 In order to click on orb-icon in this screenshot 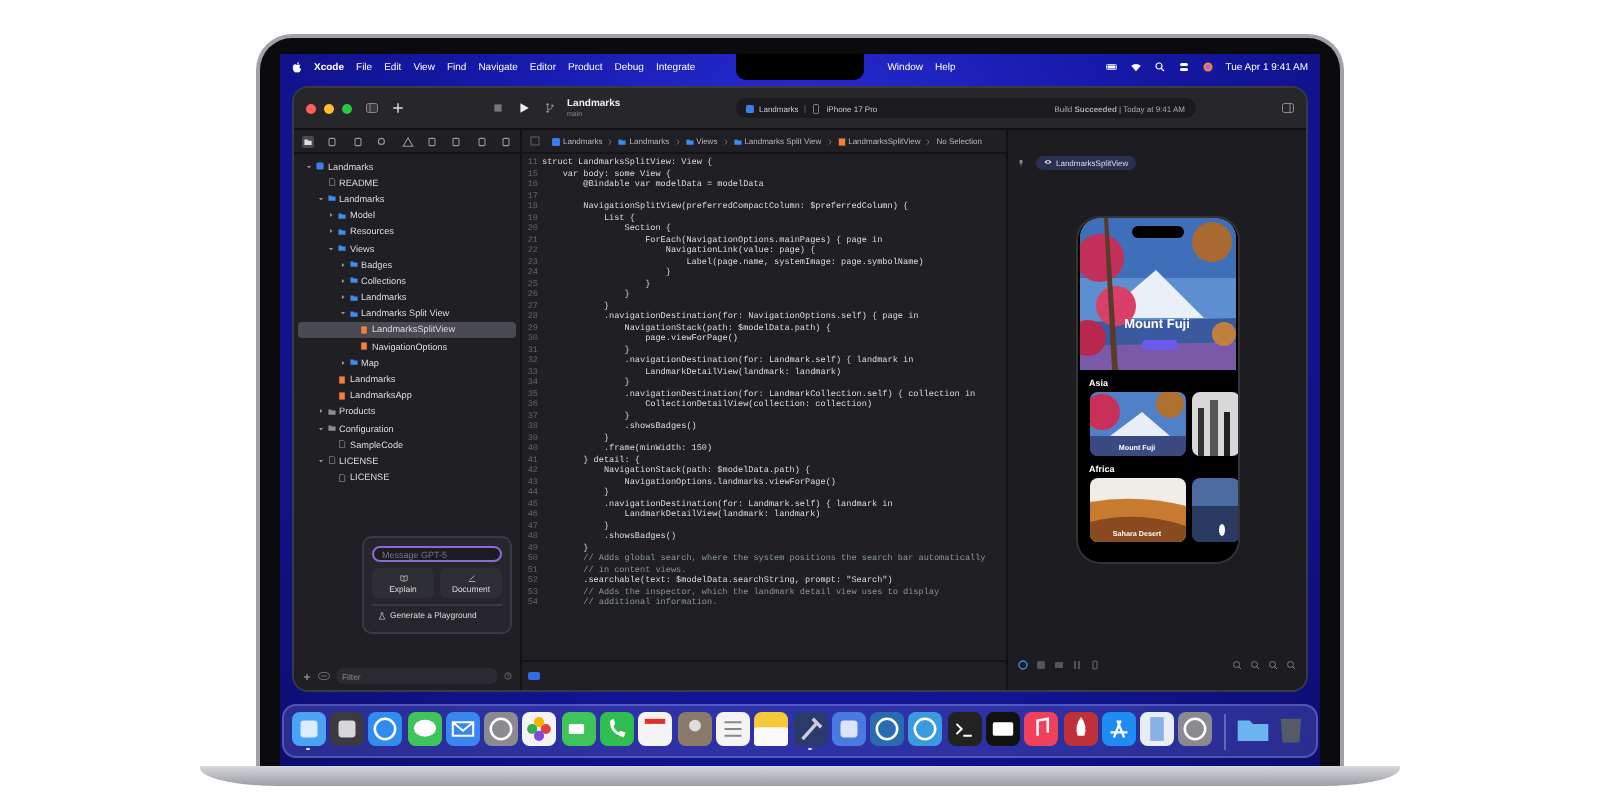, I will do `click(1207, 67)`.